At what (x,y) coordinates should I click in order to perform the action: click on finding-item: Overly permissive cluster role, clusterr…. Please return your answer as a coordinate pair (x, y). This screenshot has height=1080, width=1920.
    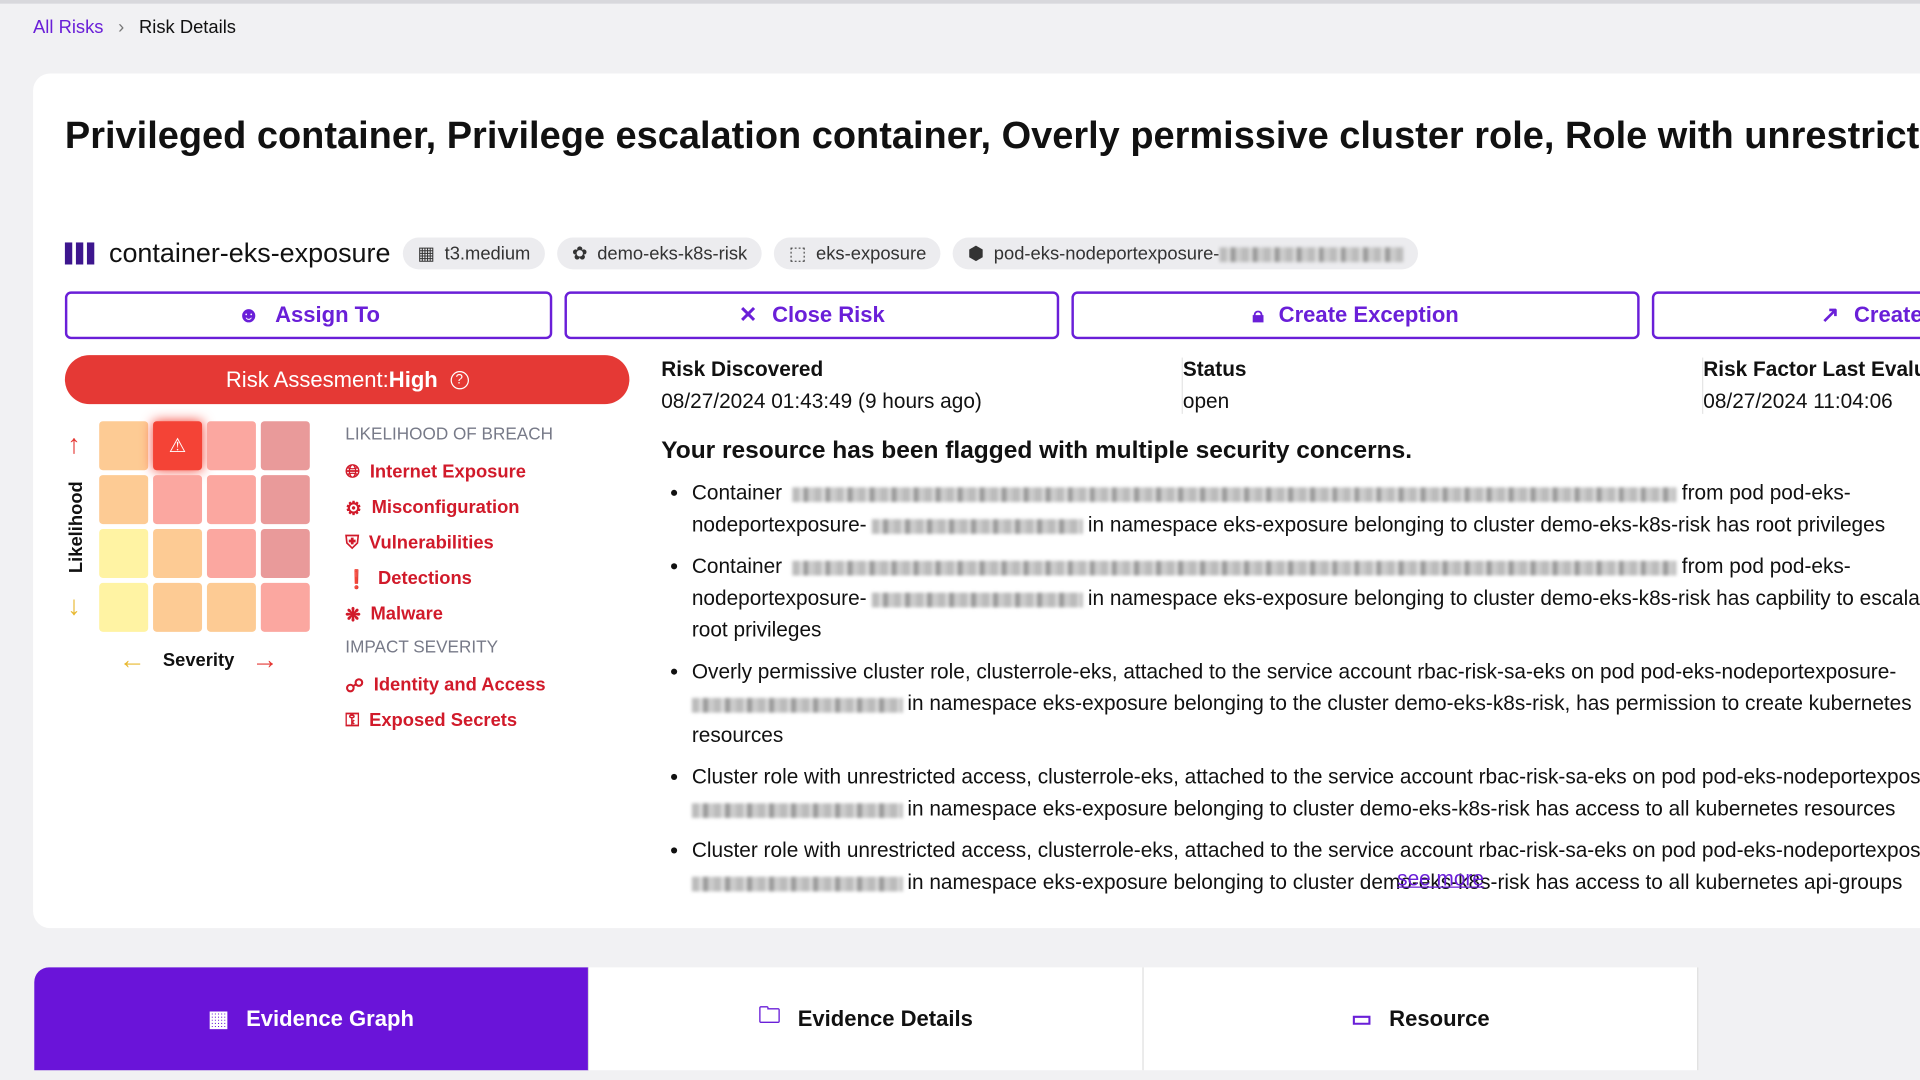
    Looking at the image, I should click on (1305, 704).